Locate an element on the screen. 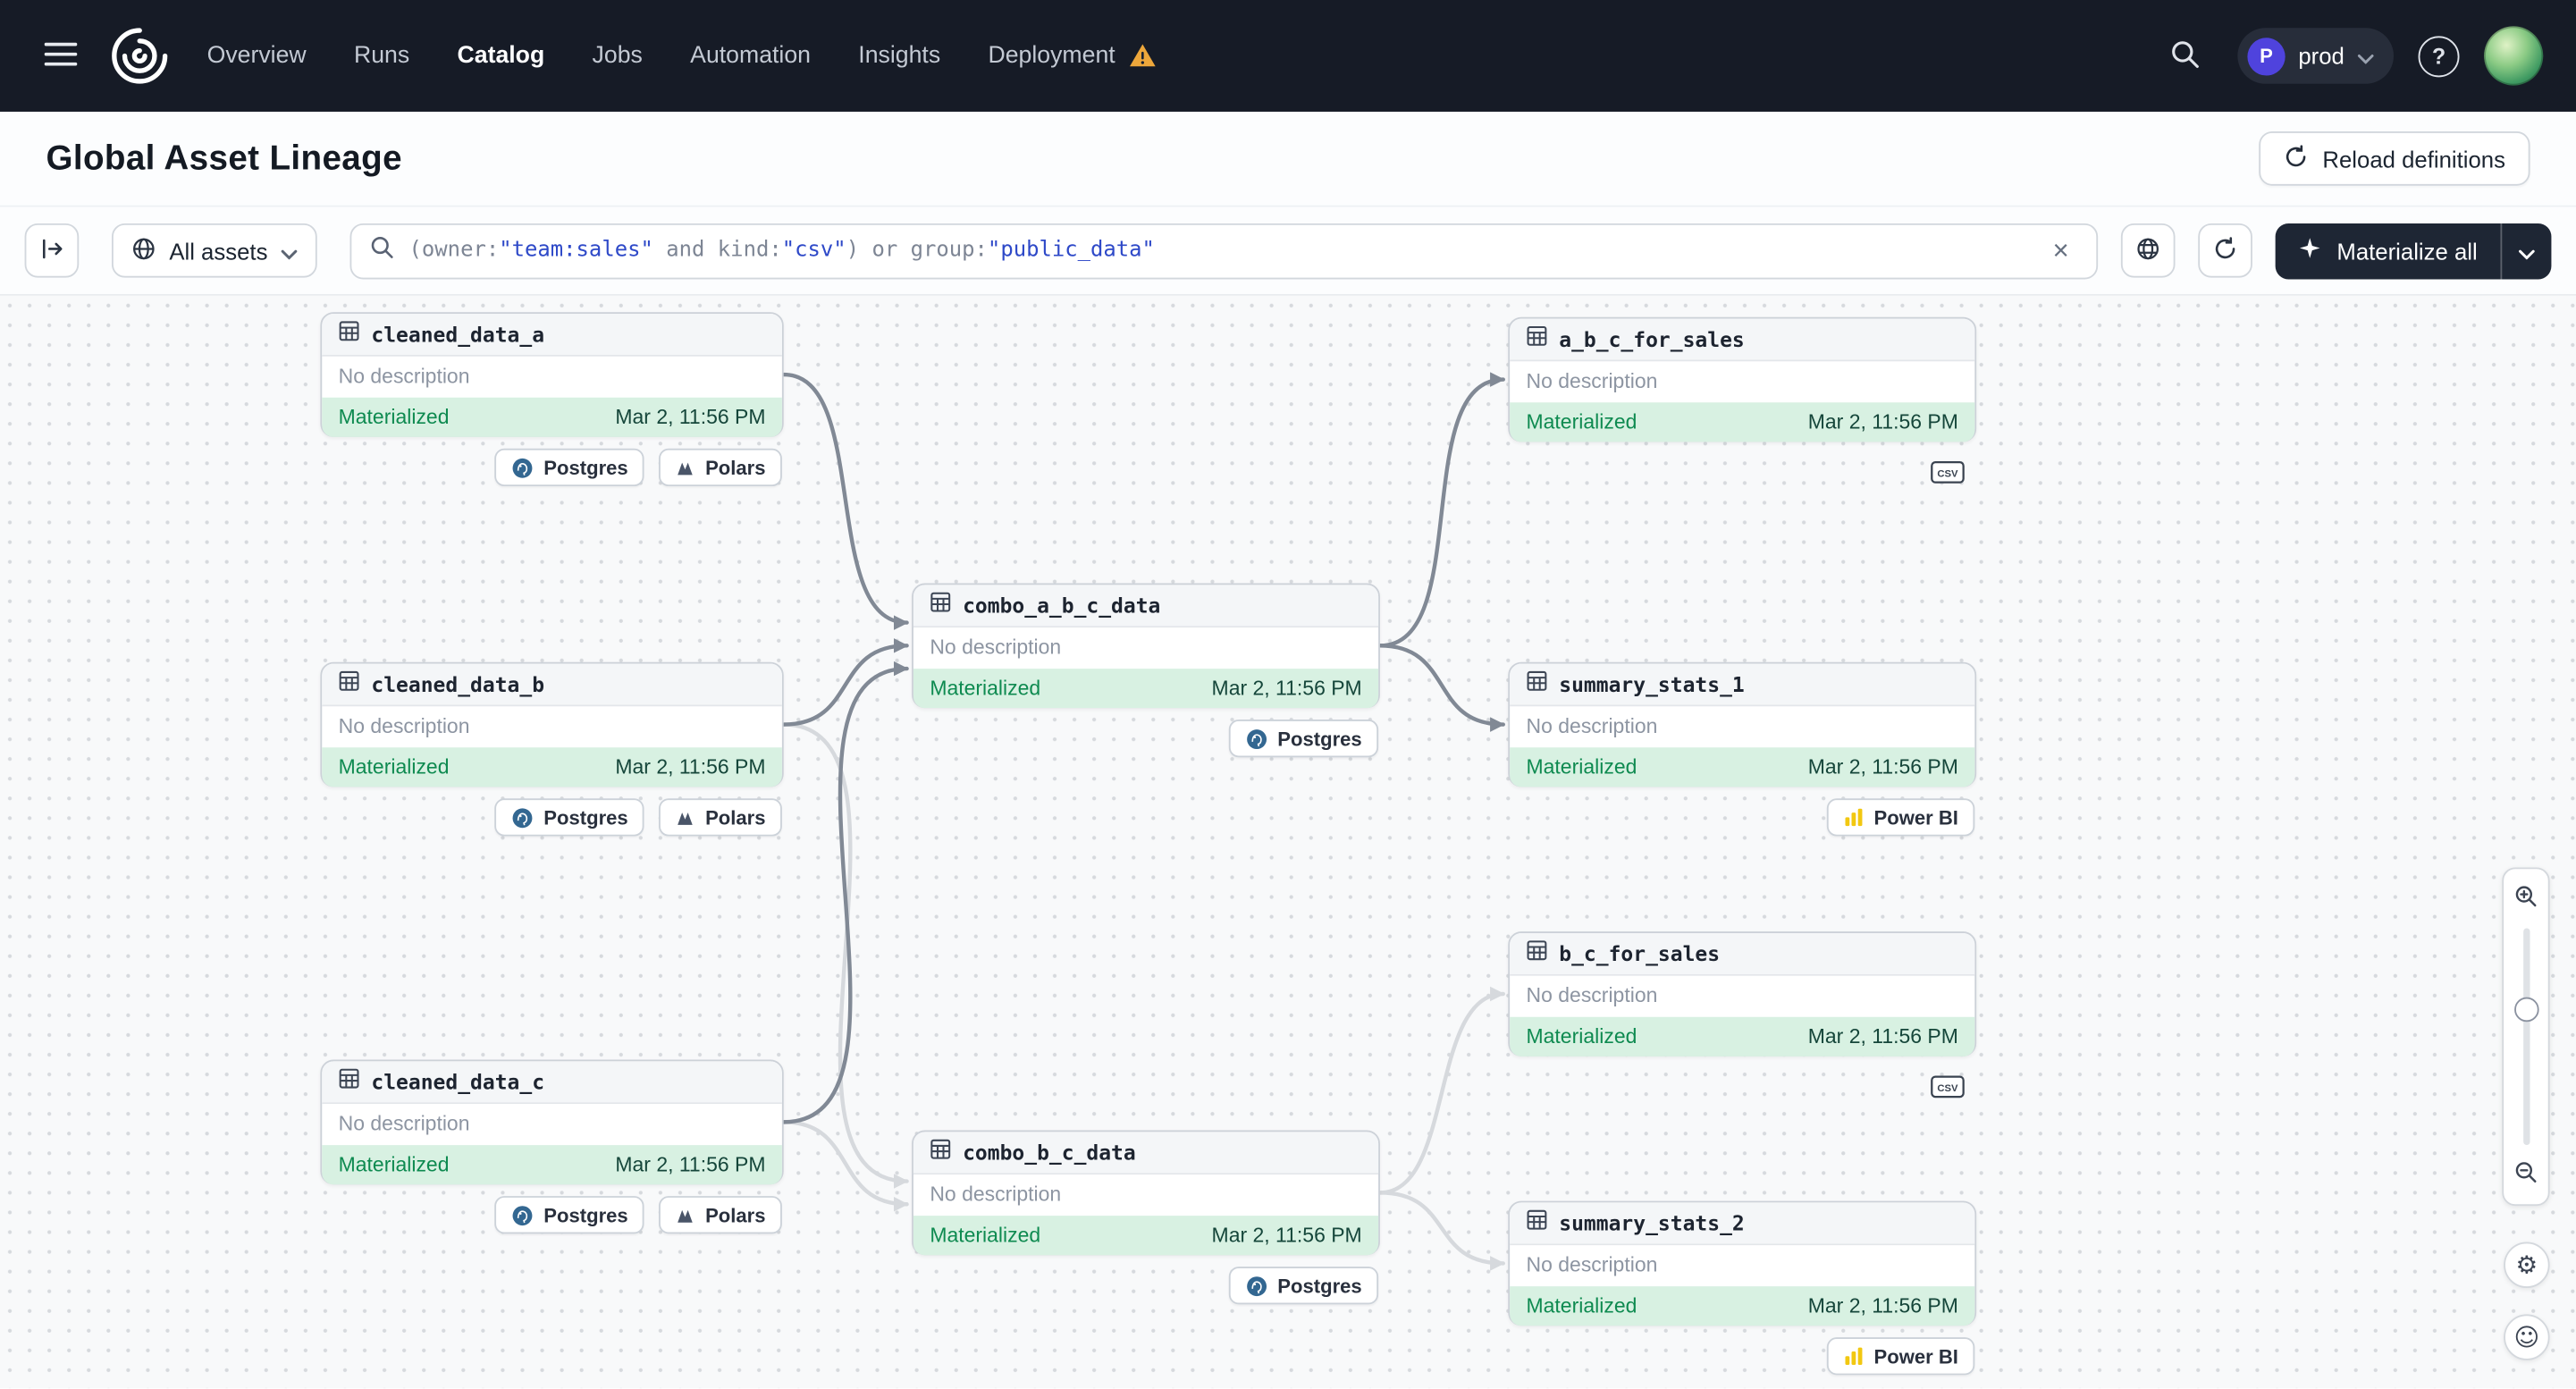  nav-right: P prod ? is located at coordinates (2351, 56).